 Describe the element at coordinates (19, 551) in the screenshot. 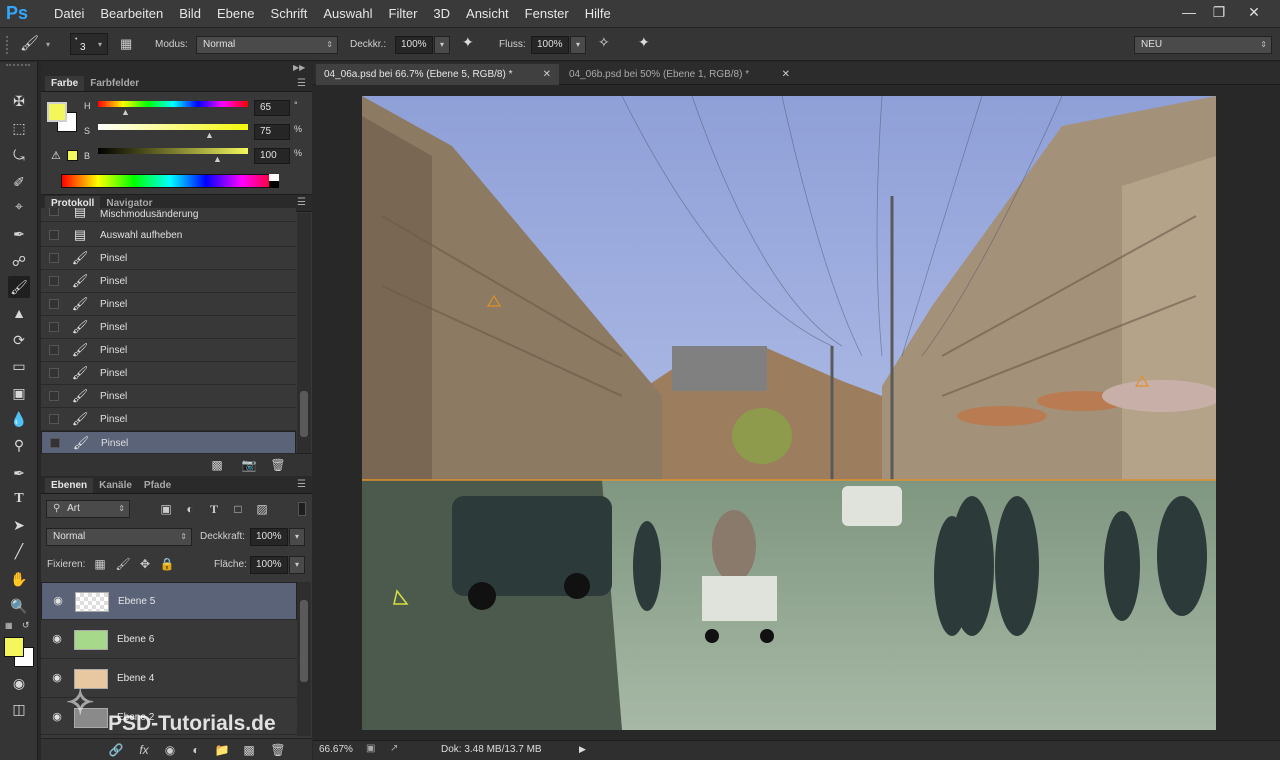

I see `line-tool-icon: ╱` at that location.